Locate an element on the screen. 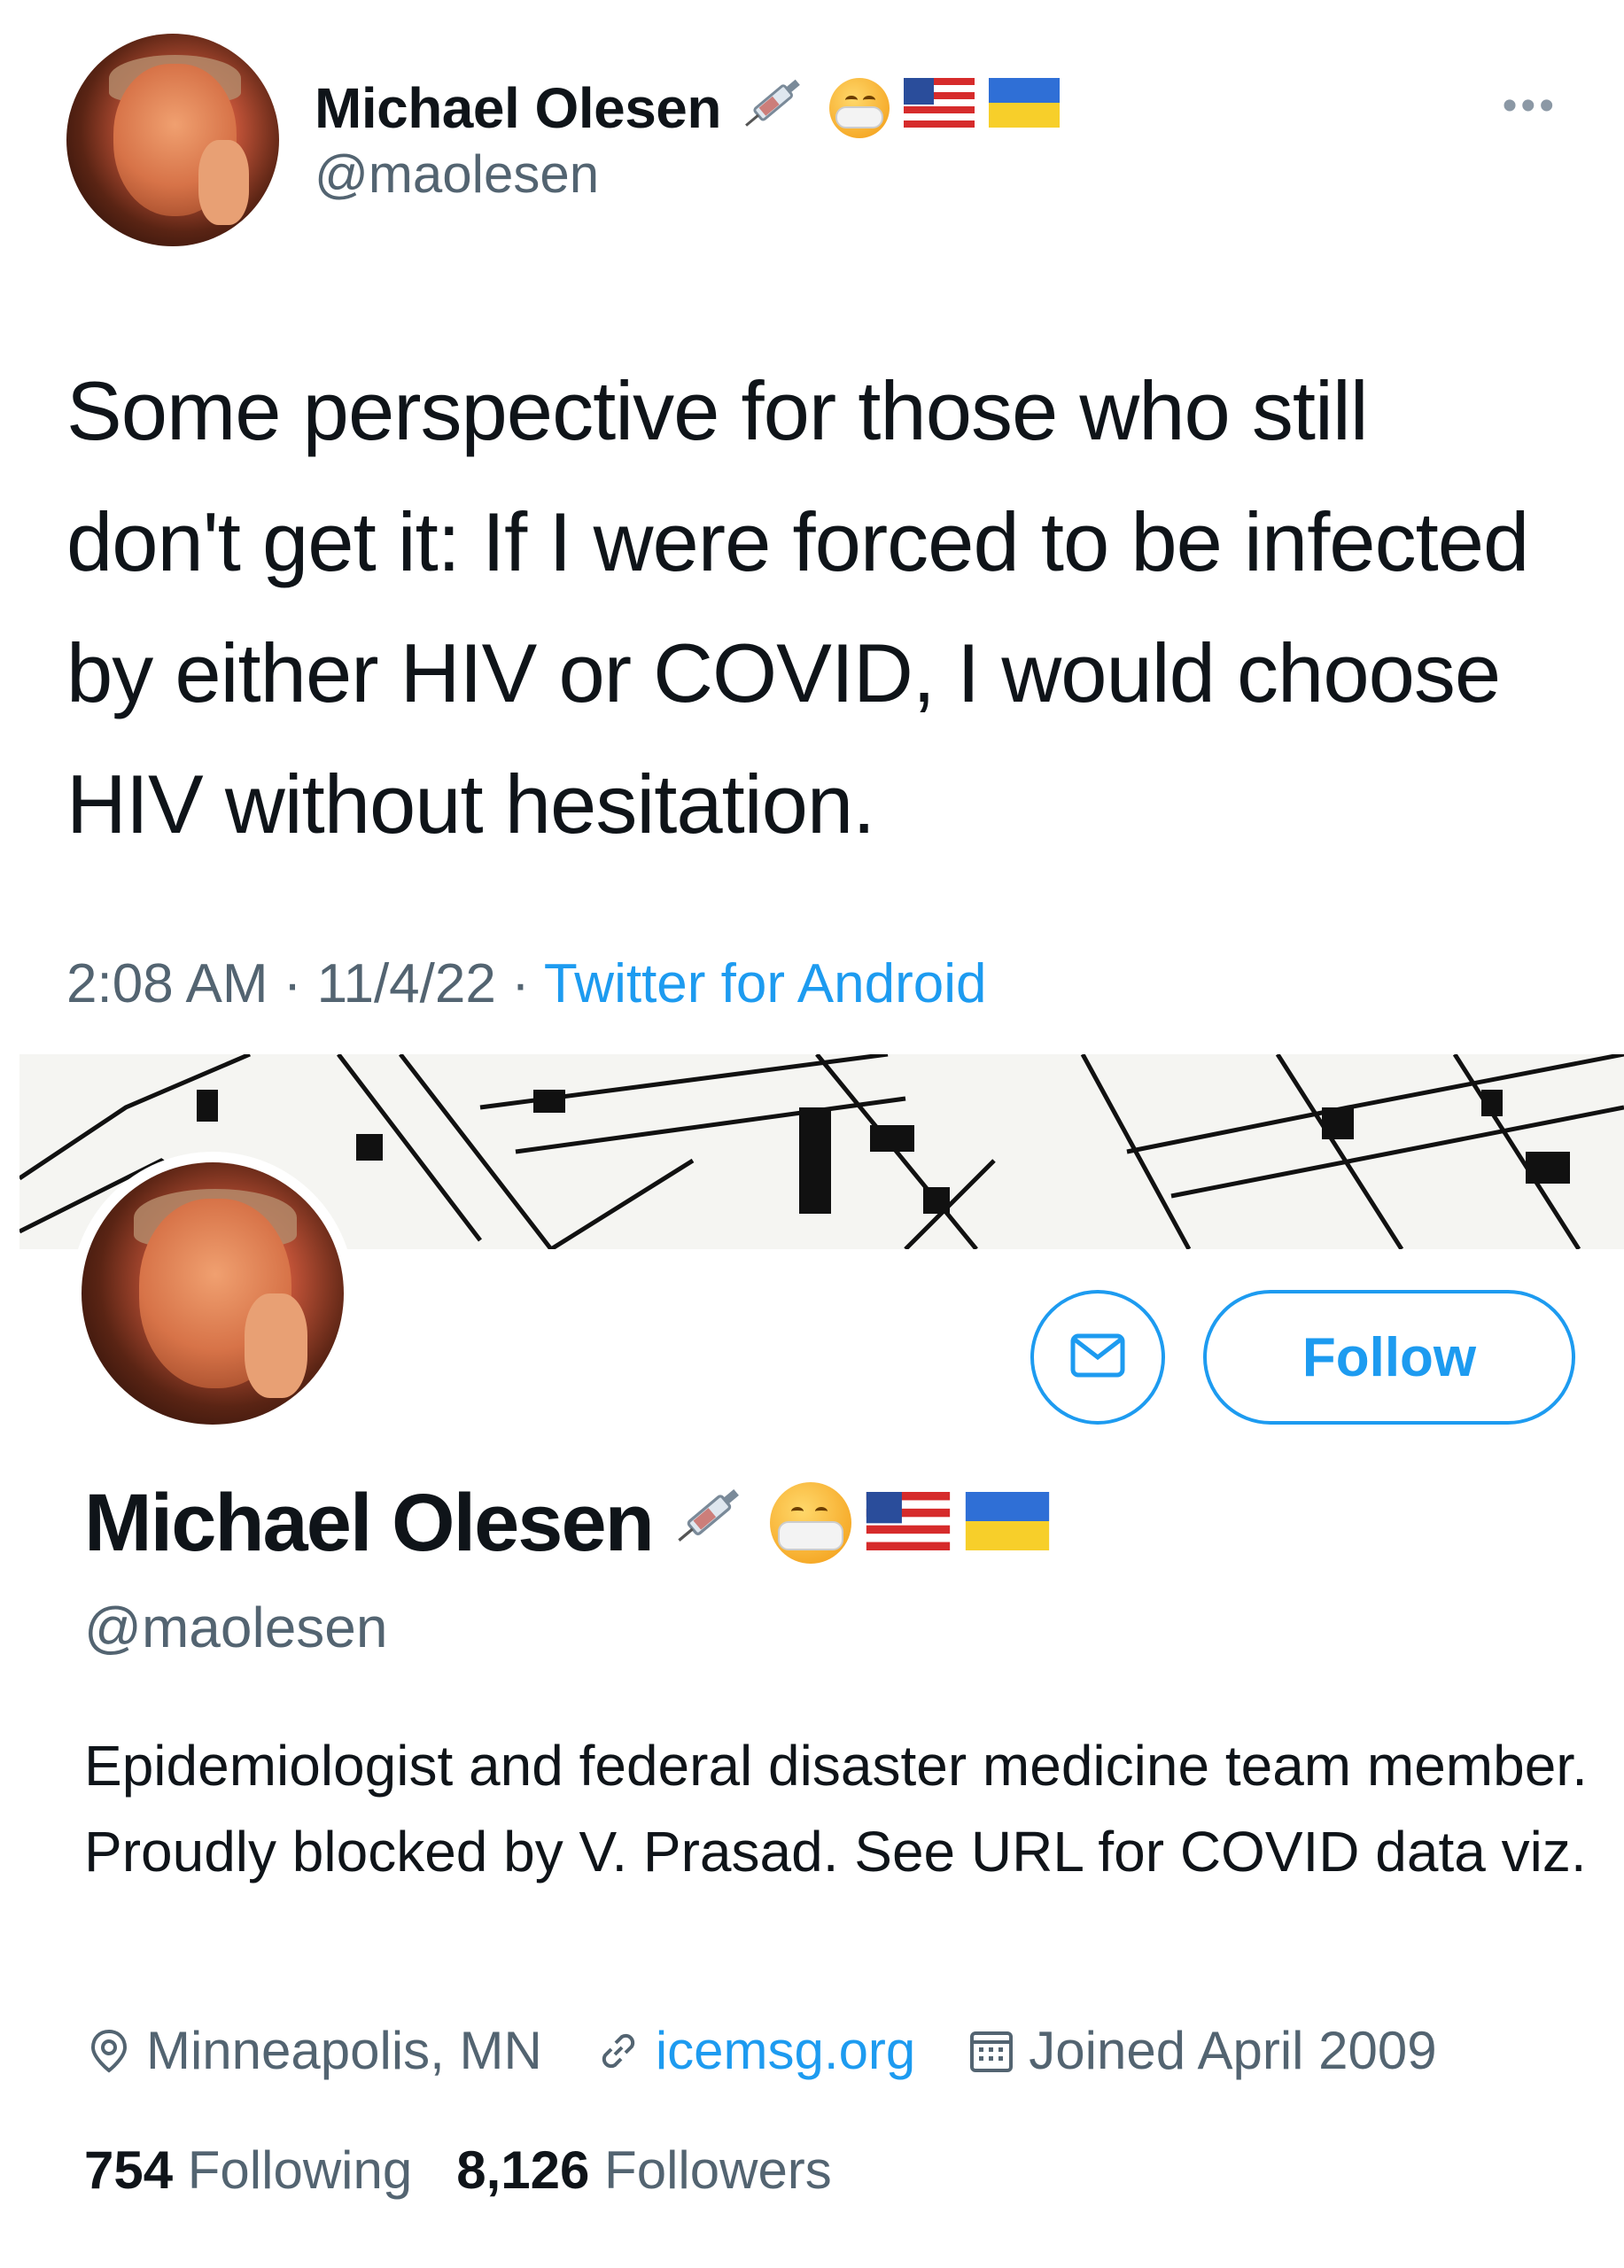 This screenshot has width=1624, height=2268. profile-joined: Joined April 2009 is located at coordinates (1202, 2050).